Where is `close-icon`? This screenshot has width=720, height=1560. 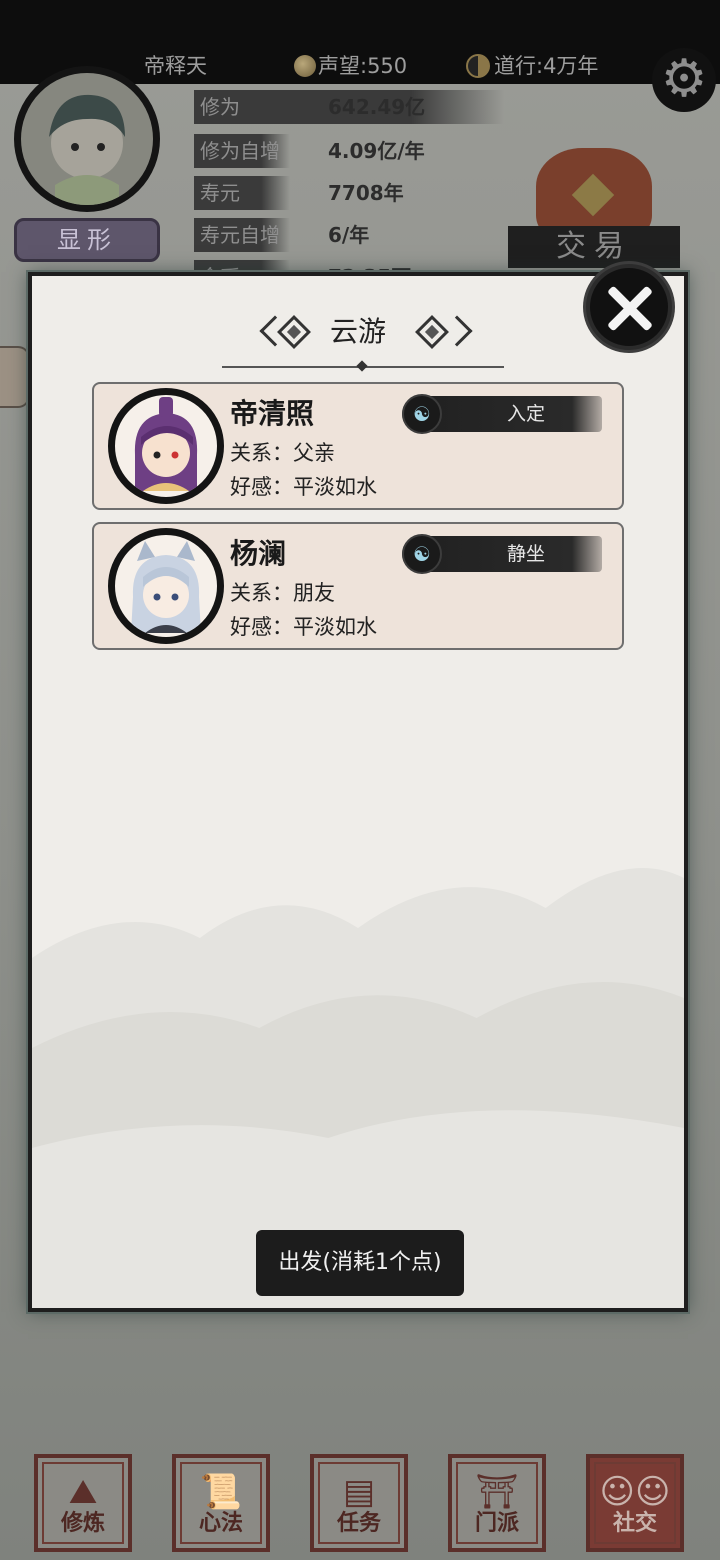 close-icon is located at coordinates (629, 307).